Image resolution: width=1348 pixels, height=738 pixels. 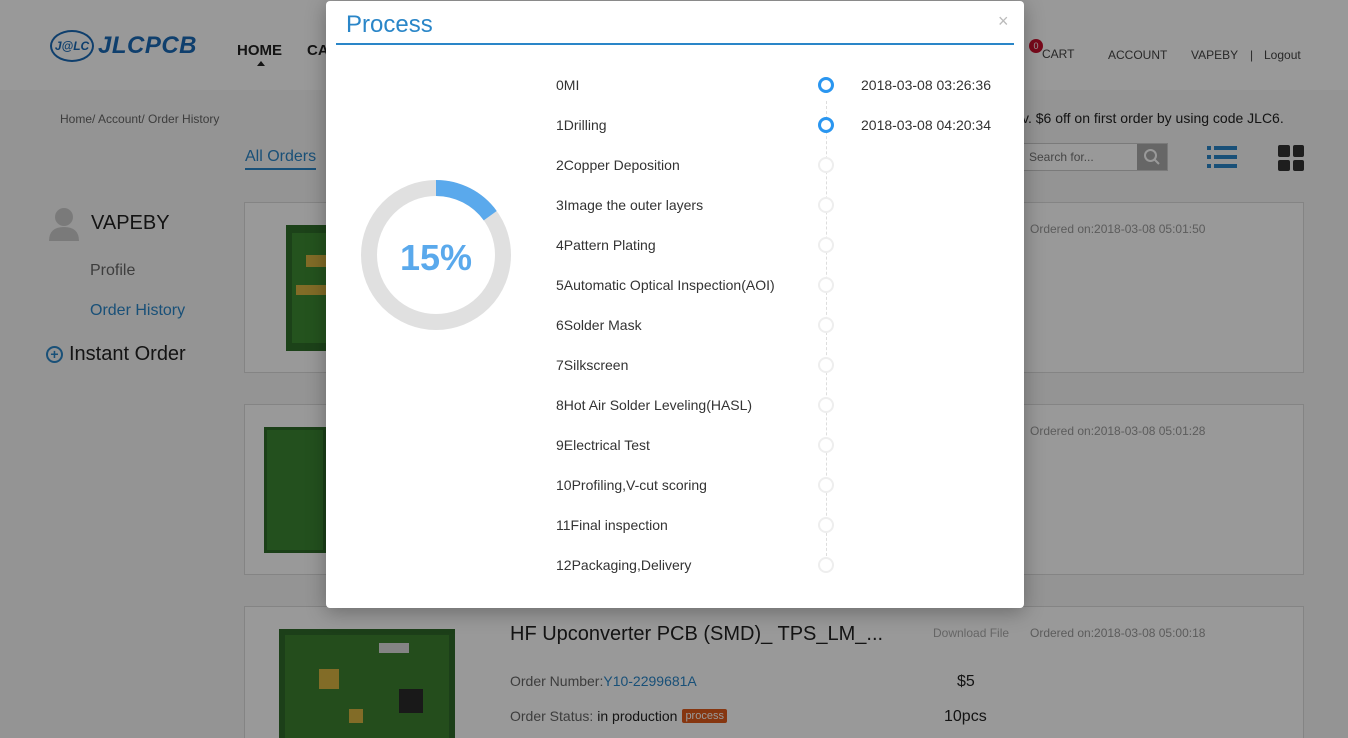 I want to click on modal-divider, so click(x=675, y=44).